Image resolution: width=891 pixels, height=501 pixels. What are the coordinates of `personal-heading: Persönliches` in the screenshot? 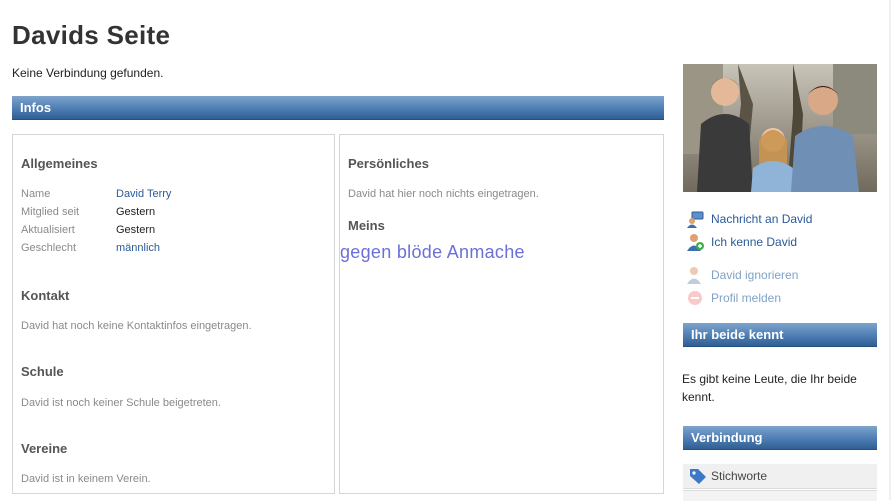 It's located at (388, 163).